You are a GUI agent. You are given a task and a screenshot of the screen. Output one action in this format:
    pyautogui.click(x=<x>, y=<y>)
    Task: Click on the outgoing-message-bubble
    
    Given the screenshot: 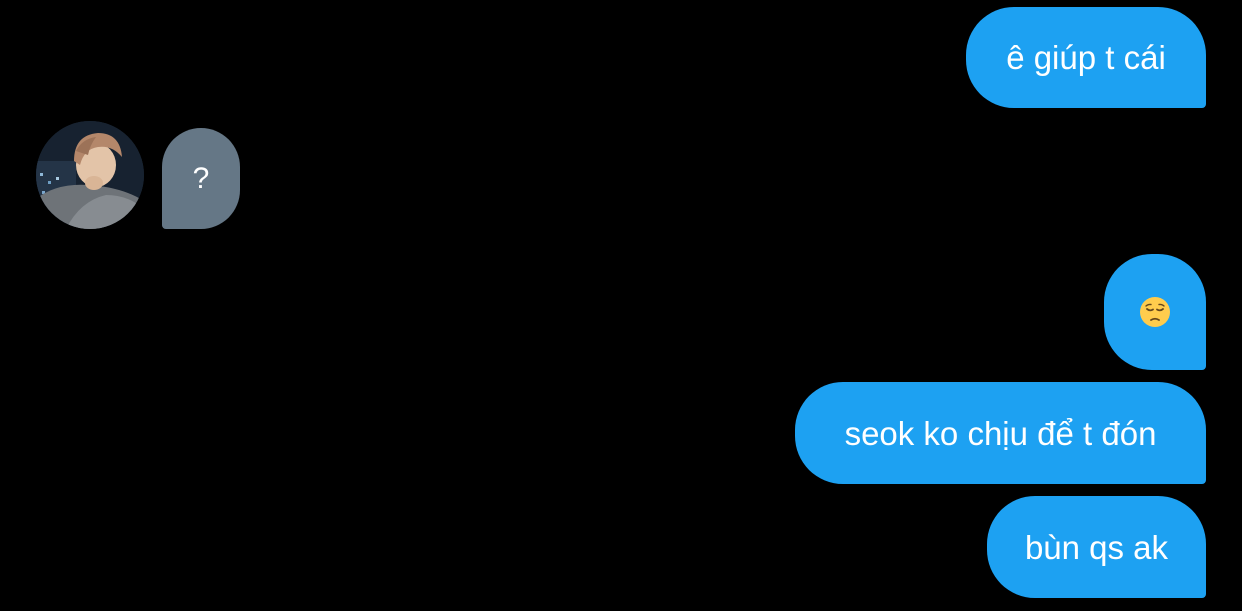 What is the action you would take?
    pyautogui.click(x=1155, y=312)
    